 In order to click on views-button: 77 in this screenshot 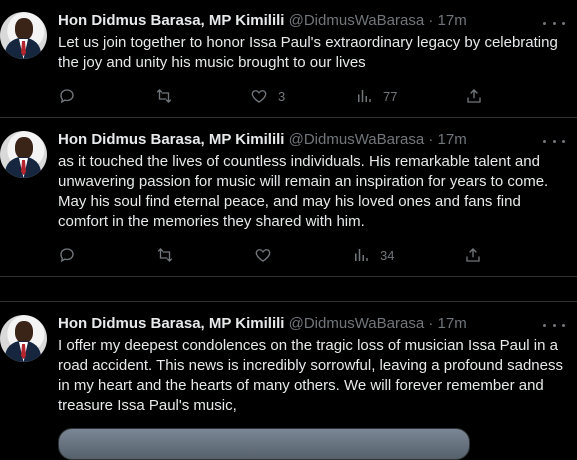, I will do `click(376, 96)`.